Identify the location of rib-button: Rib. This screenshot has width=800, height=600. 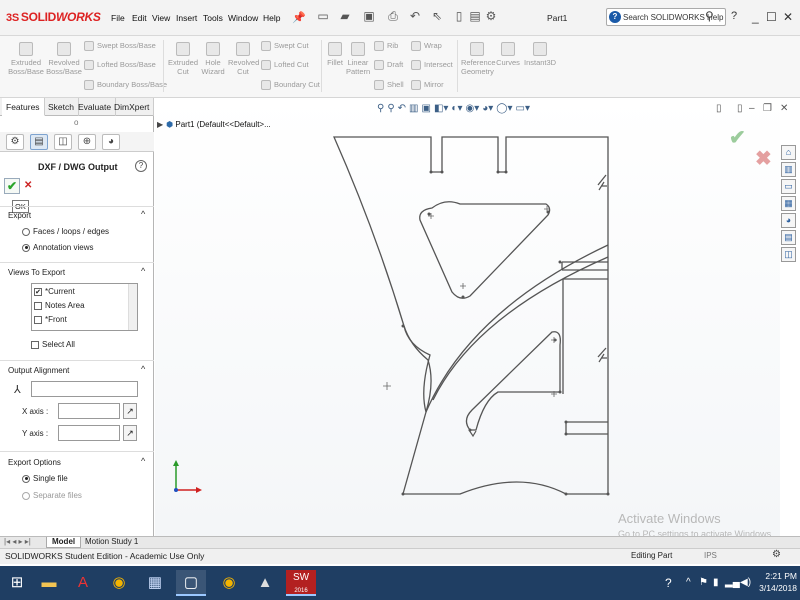
(386, 46).